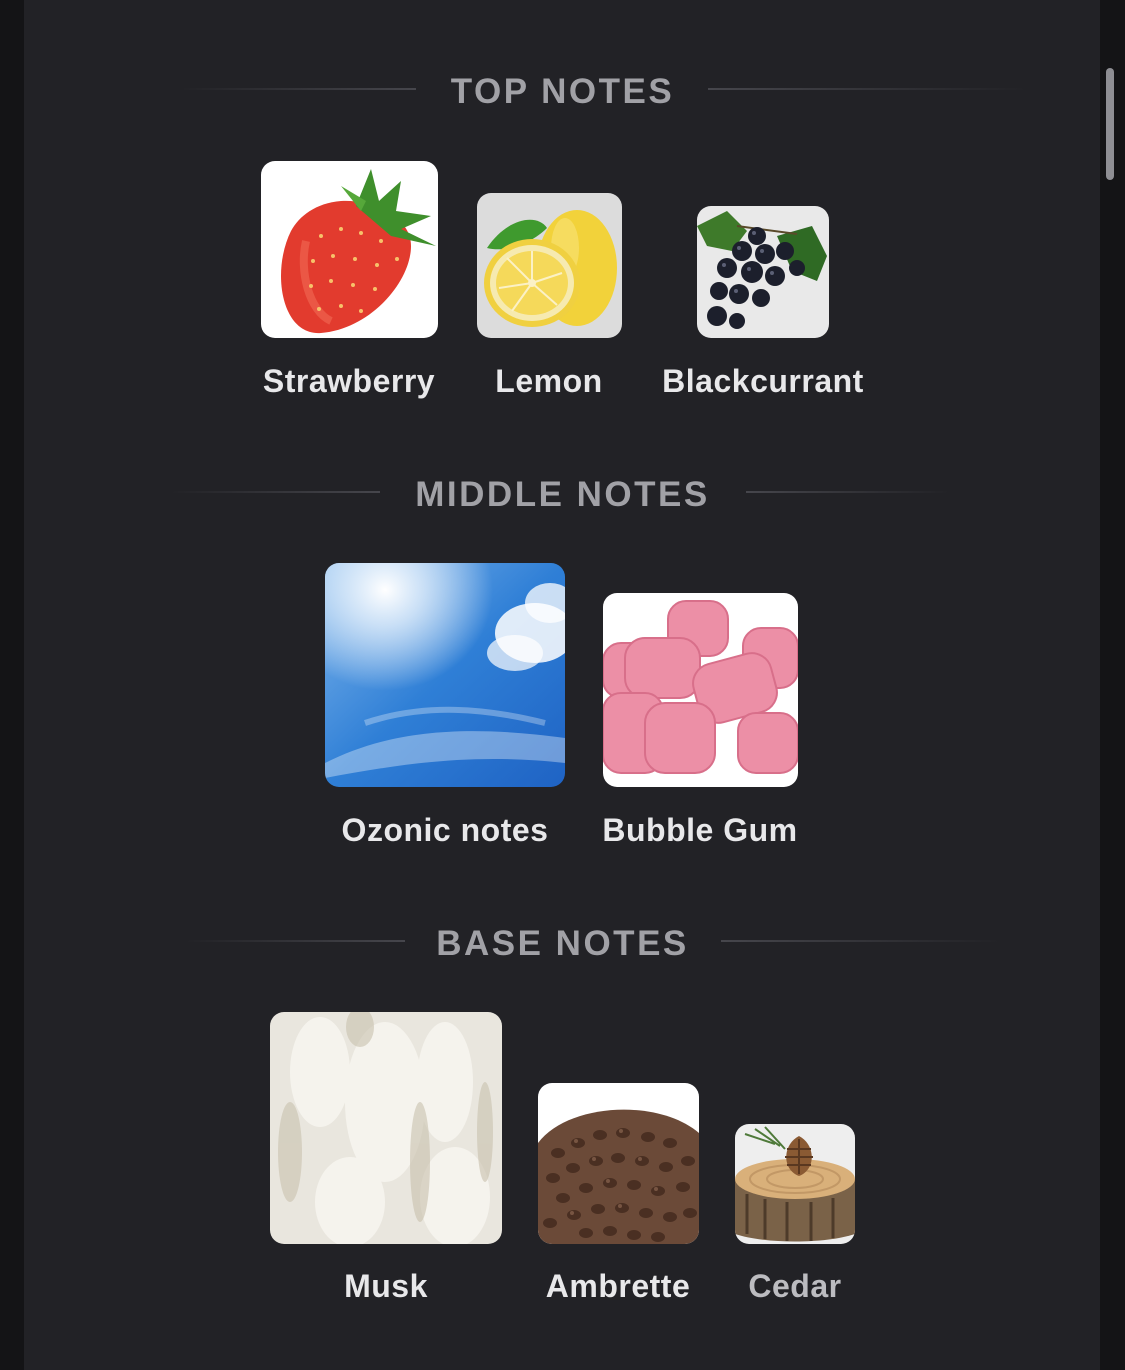  I want to click on note-label: Blackcurrant, so click(763, 381).